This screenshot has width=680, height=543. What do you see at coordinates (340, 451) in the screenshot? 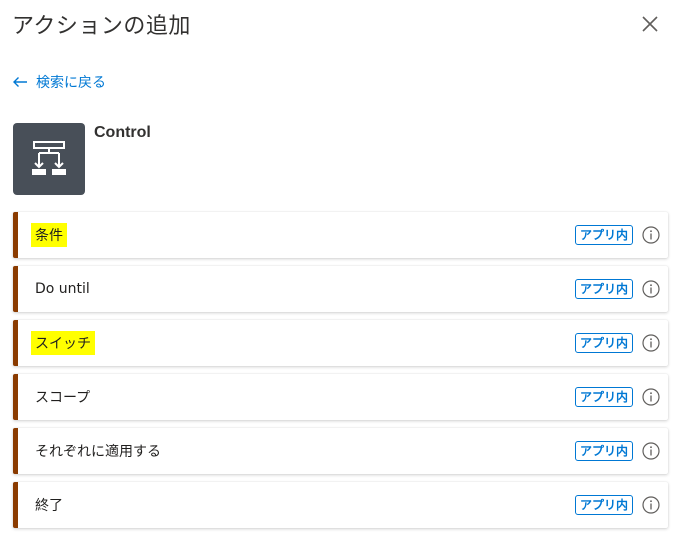
I see `action-item: それぞれに適用する アプリ内` at bounding box center [340, 451].